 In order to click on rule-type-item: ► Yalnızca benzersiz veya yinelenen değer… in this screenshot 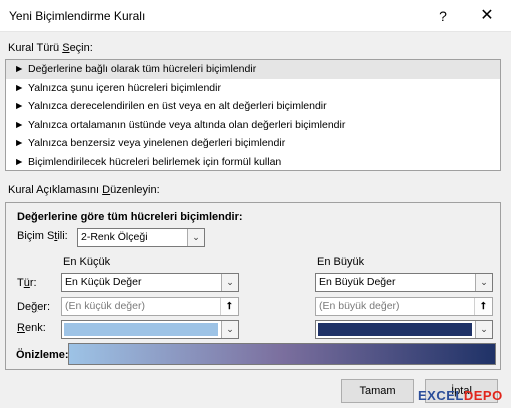, I will do `click(253, 143)`.